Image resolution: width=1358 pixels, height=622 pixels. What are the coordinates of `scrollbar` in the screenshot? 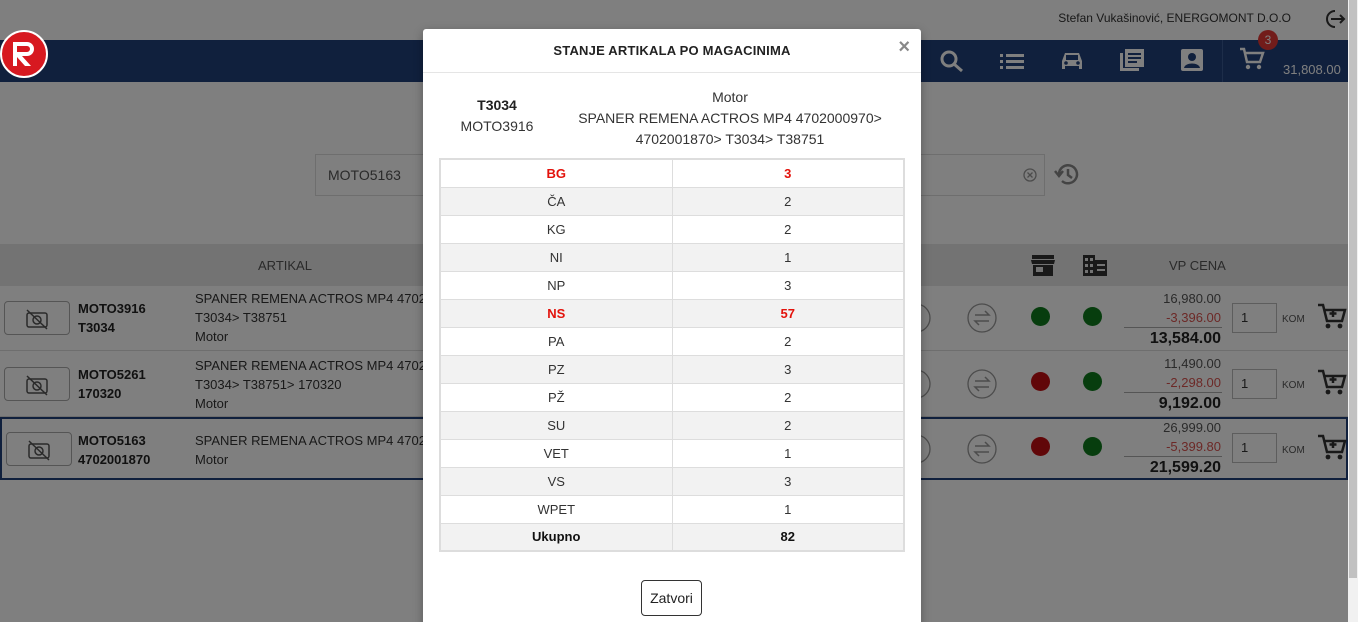 It's located at (1353, 311).